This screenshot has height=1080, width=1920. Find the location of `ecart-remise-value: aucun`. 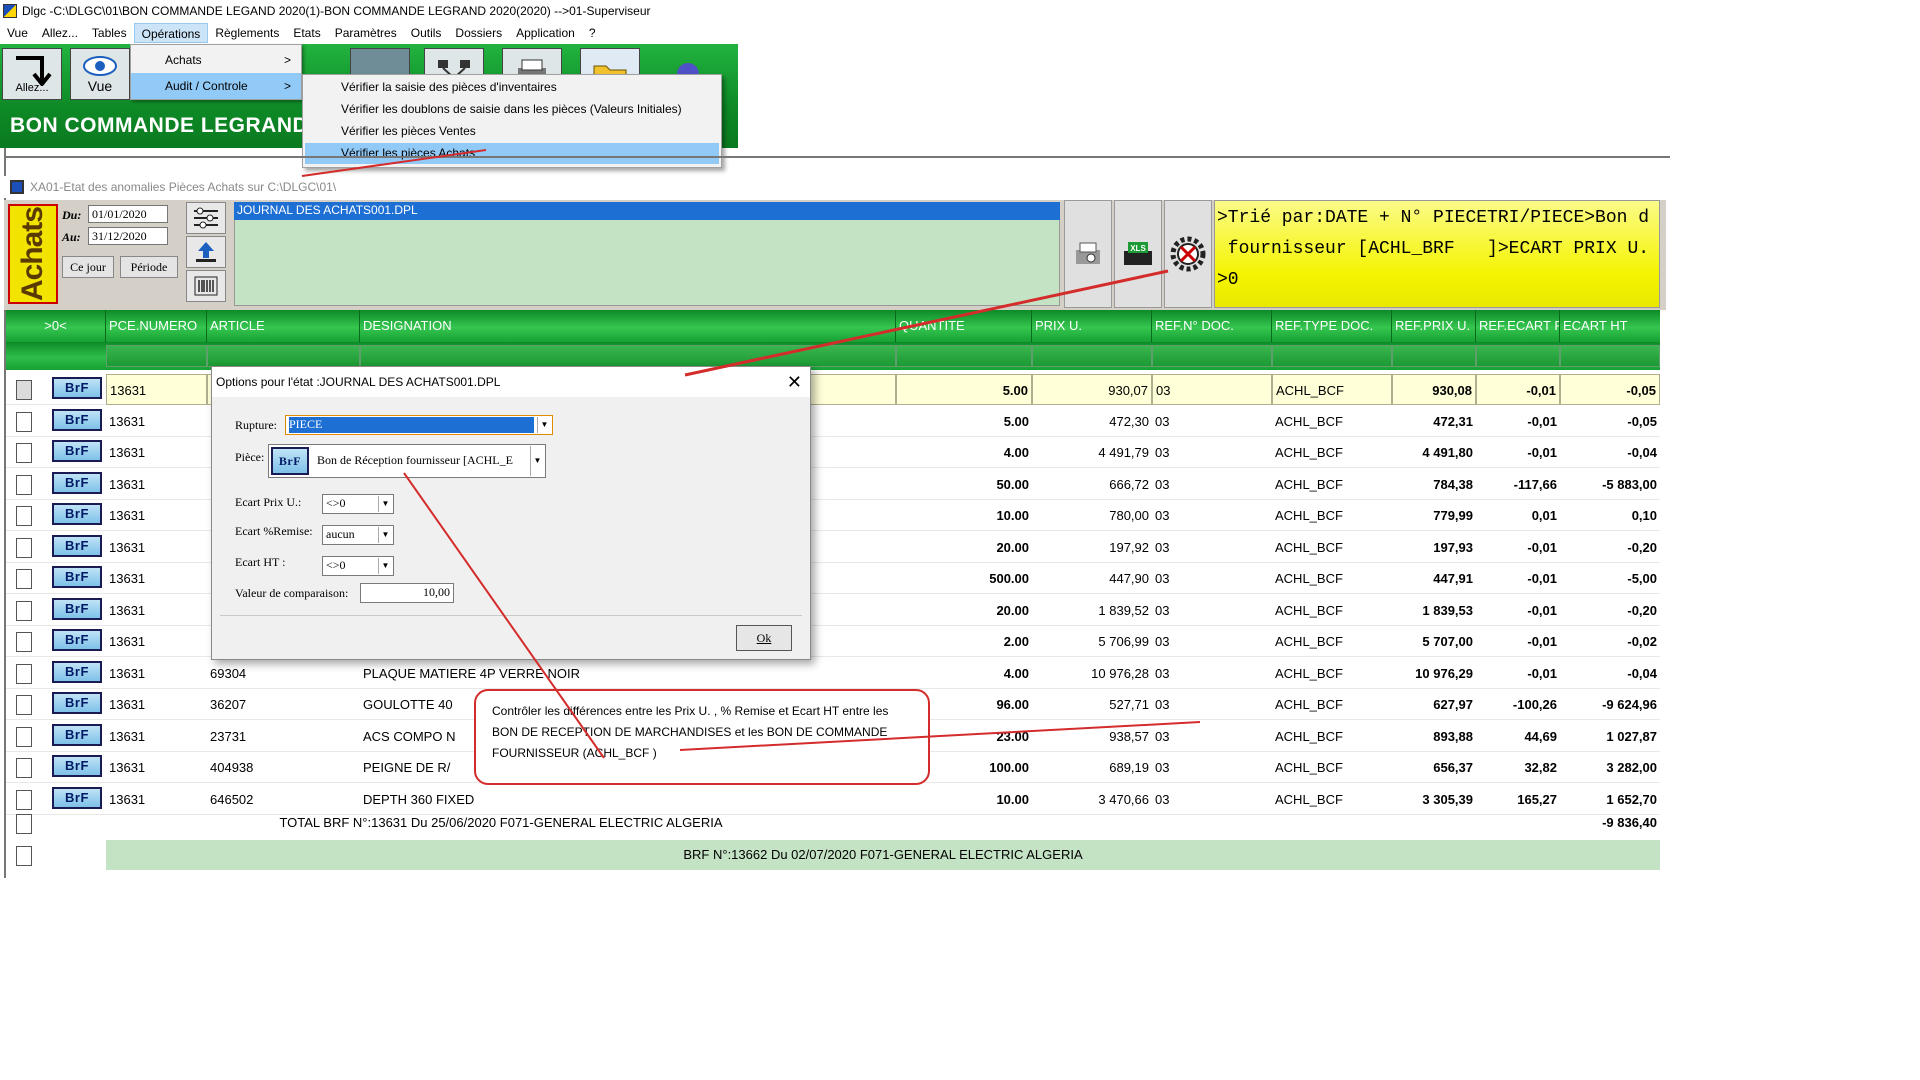

ecart-remise-value: aucun is located at coordinates (340, 534).